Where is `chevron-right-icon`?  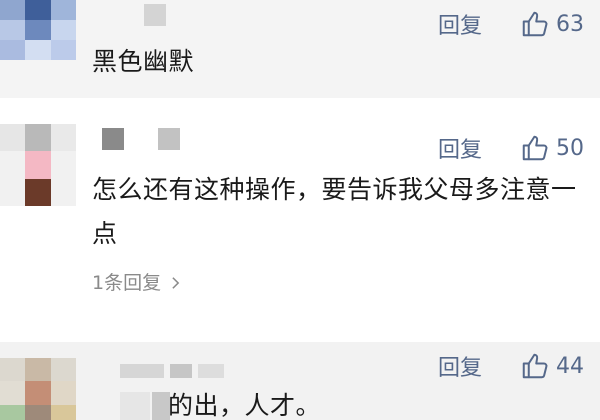
chevron-right-icon is located at coordinates (176, 283).